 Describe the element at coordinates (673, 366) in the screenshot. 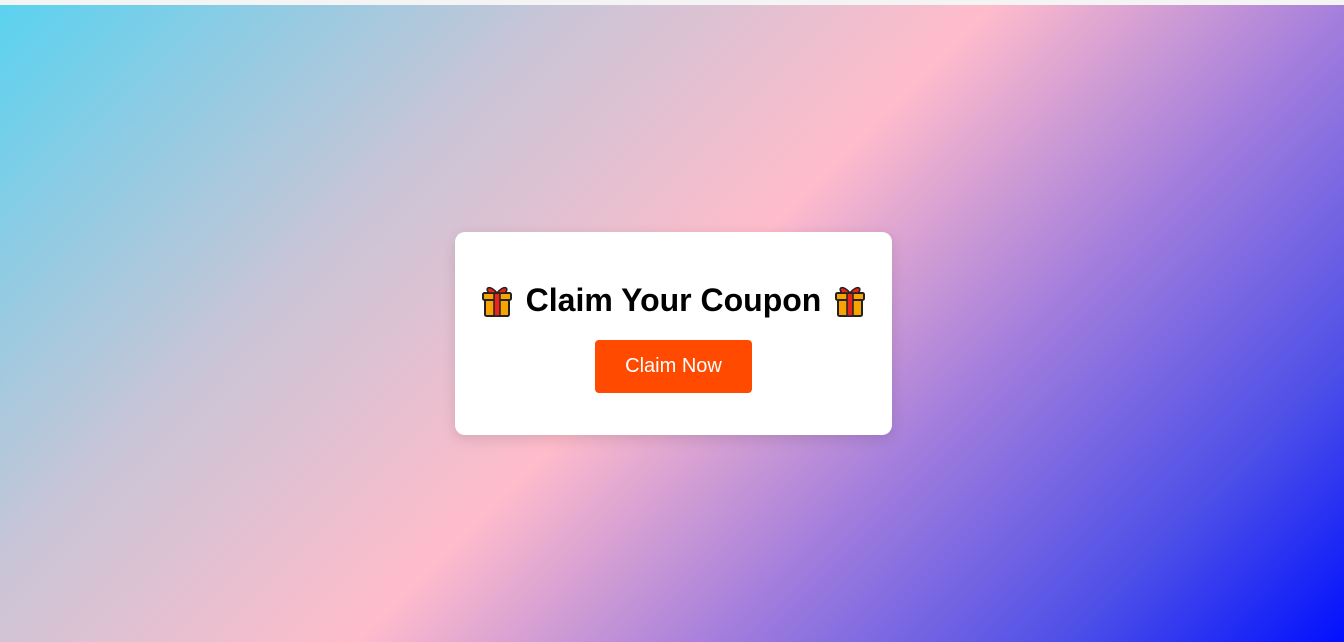

I see `claim-now-button: Claim Now` at that location.